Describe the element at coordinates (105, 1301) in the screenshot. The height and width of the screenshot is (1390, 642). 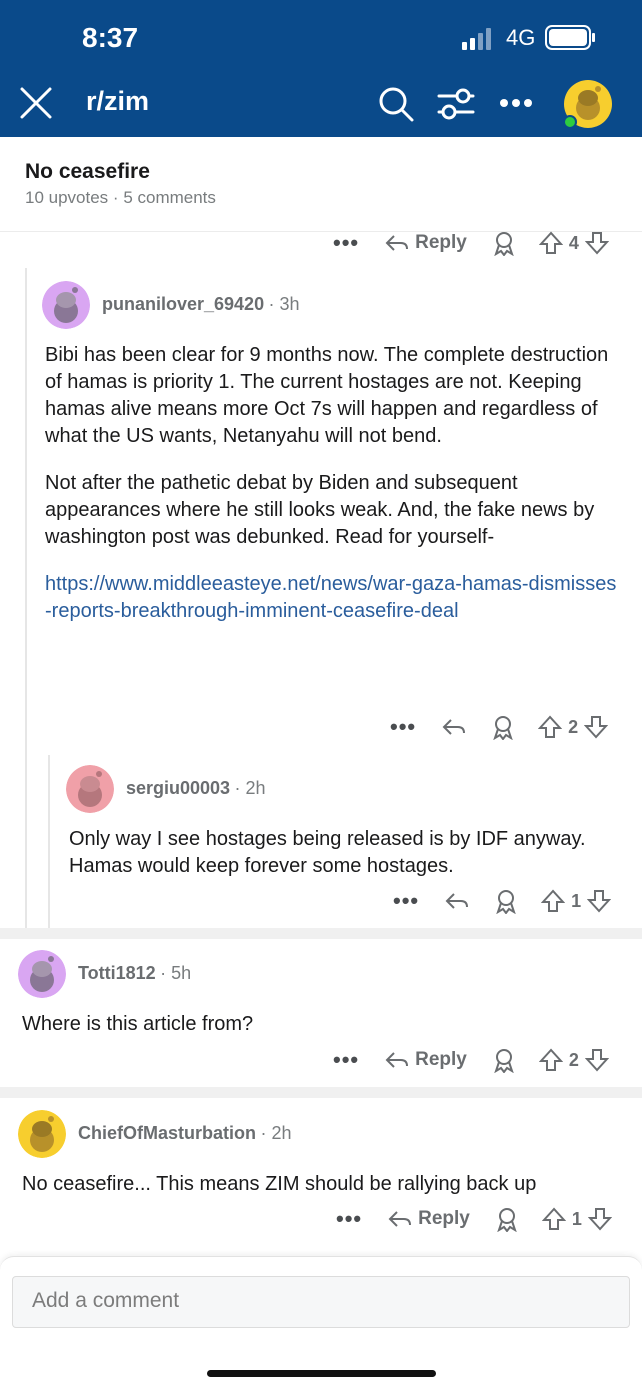
I see `comment-input-placeholder: Add a comment` at that location.